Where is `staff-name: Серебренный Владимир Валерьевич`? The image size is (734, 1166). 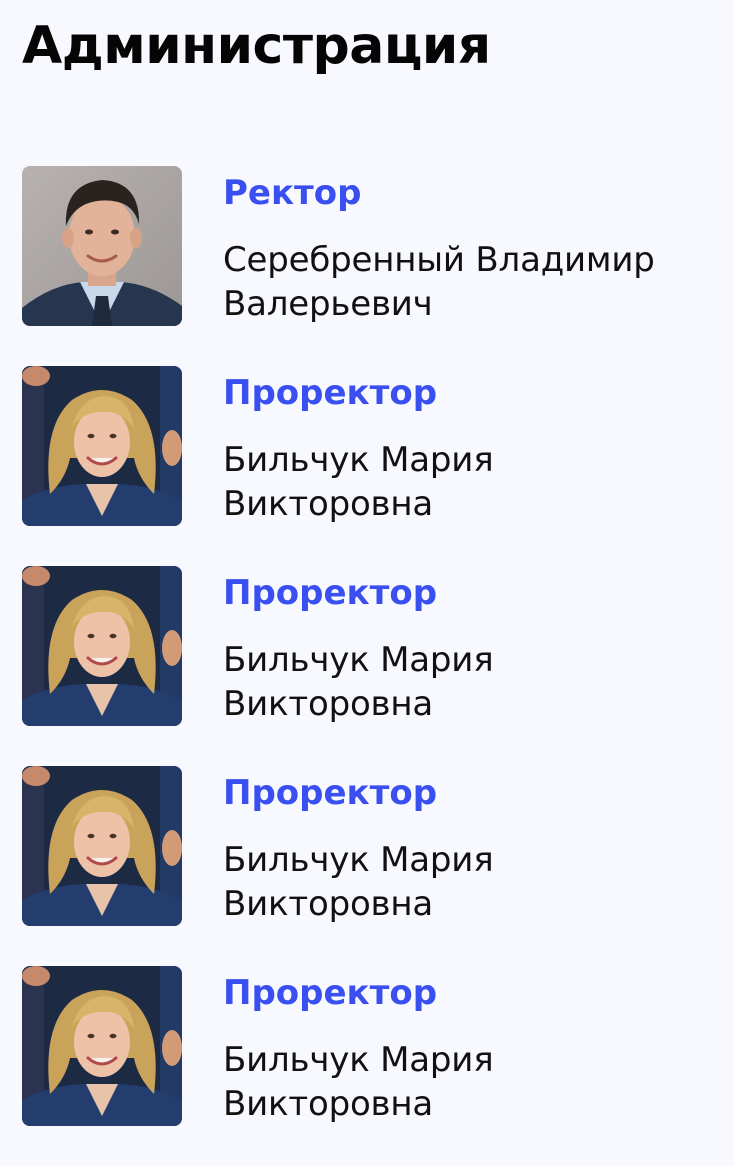
staff-name: Серебренный Владимир Валерьевич is located at coordinates (439, 282).